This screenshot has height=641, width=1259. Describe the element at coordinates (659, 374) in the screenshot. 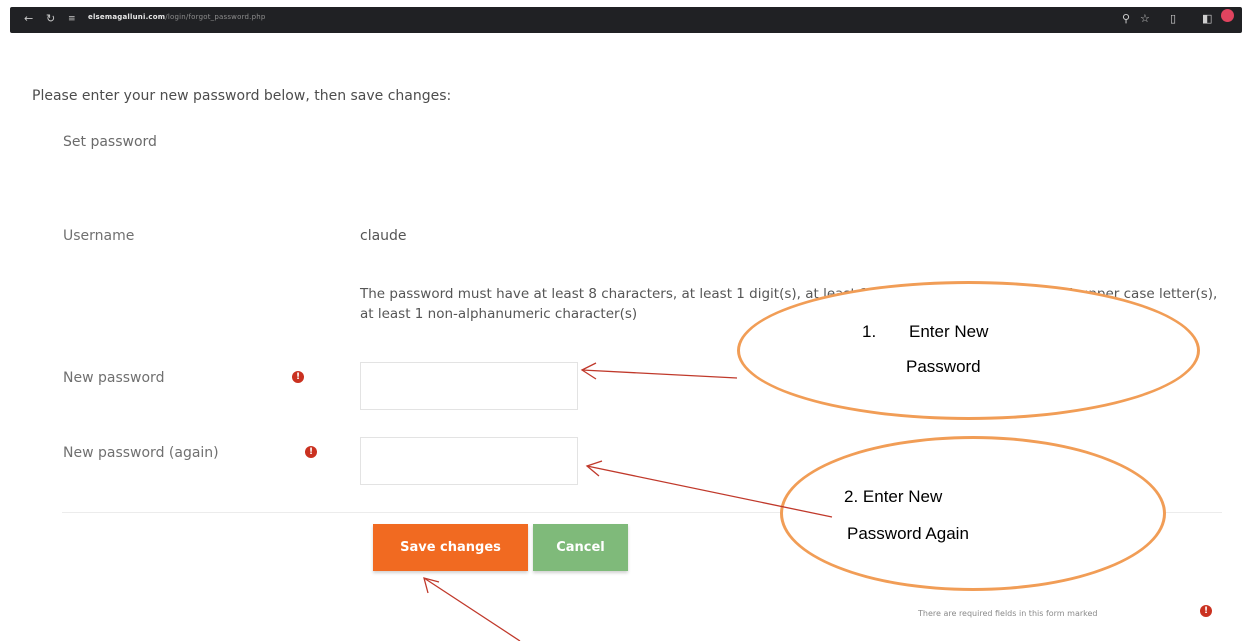

I see `arrow-to-new-password` at that location.